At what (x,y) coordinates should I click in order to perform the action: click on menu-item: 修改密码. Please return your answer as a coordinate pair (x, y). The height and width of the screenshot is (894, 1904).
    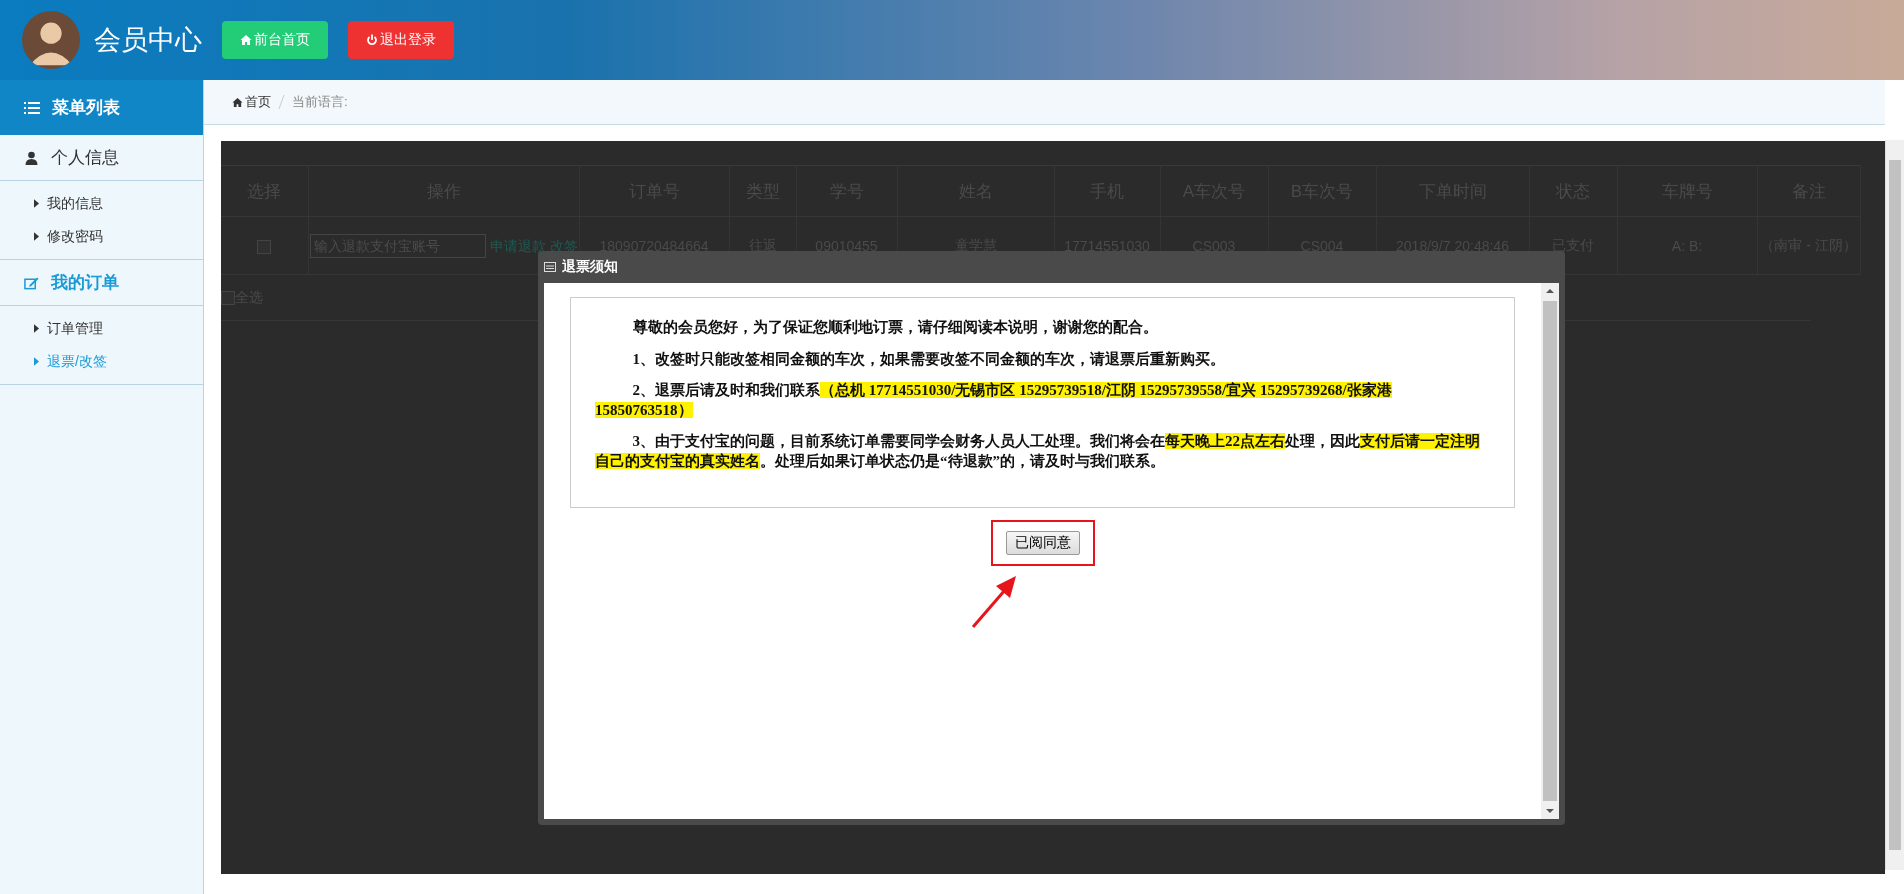
    Looking at the image, I should click on (101, 236).